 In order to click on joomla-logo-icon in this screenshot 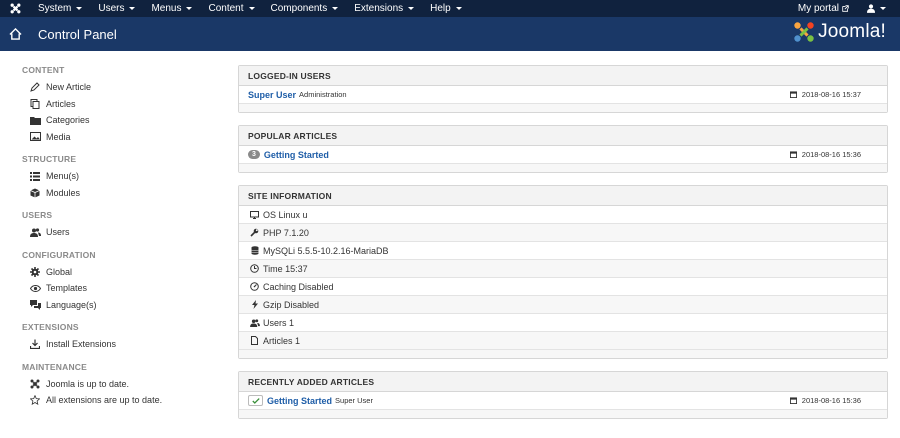, I will do `click(15, 8)`.